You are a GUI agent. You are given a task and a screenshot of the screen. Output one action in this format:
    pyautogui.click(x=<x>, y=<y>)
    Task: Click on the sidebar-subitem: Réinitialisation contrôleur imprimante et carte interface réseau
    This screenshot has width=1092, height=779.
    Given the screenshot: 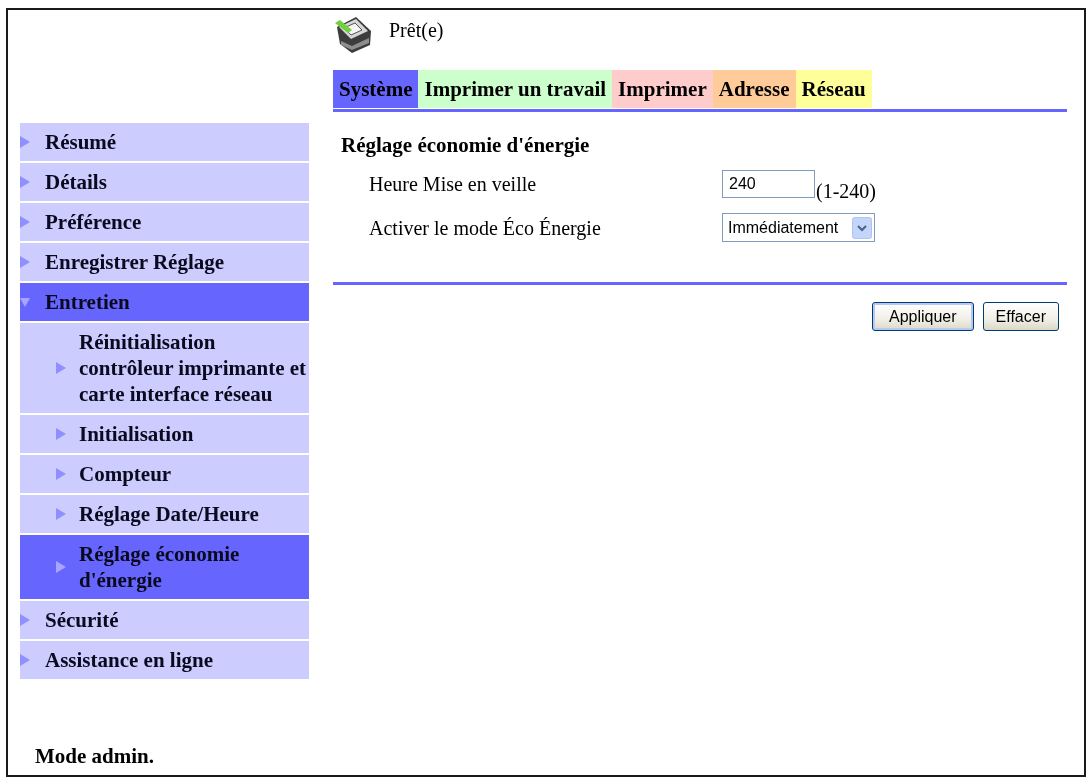 What is the action you would take?
    pyautogui.click(x=164, y=368)
    